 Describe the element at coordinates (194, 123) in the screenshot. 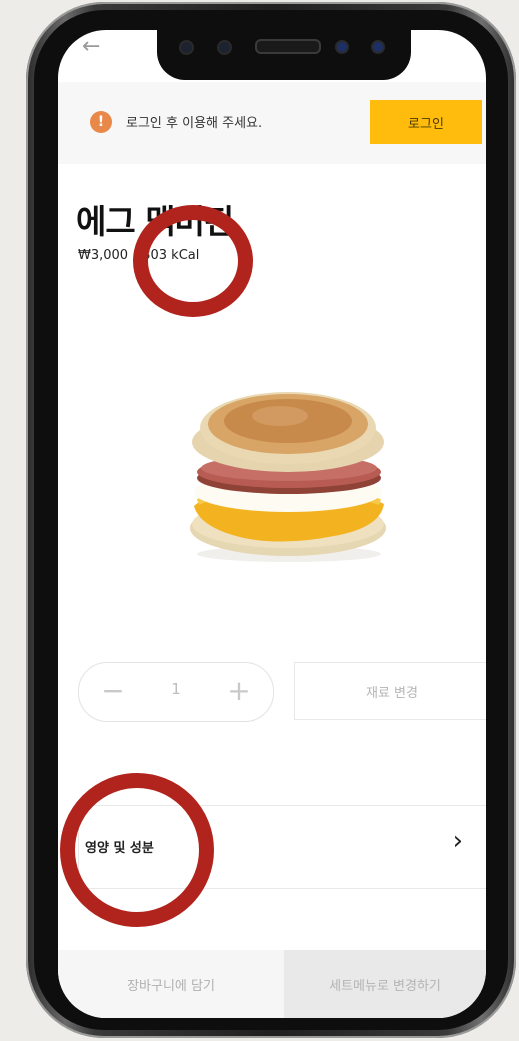

I see `login-message: 로그인 후 이용해 주세요.` at that location.